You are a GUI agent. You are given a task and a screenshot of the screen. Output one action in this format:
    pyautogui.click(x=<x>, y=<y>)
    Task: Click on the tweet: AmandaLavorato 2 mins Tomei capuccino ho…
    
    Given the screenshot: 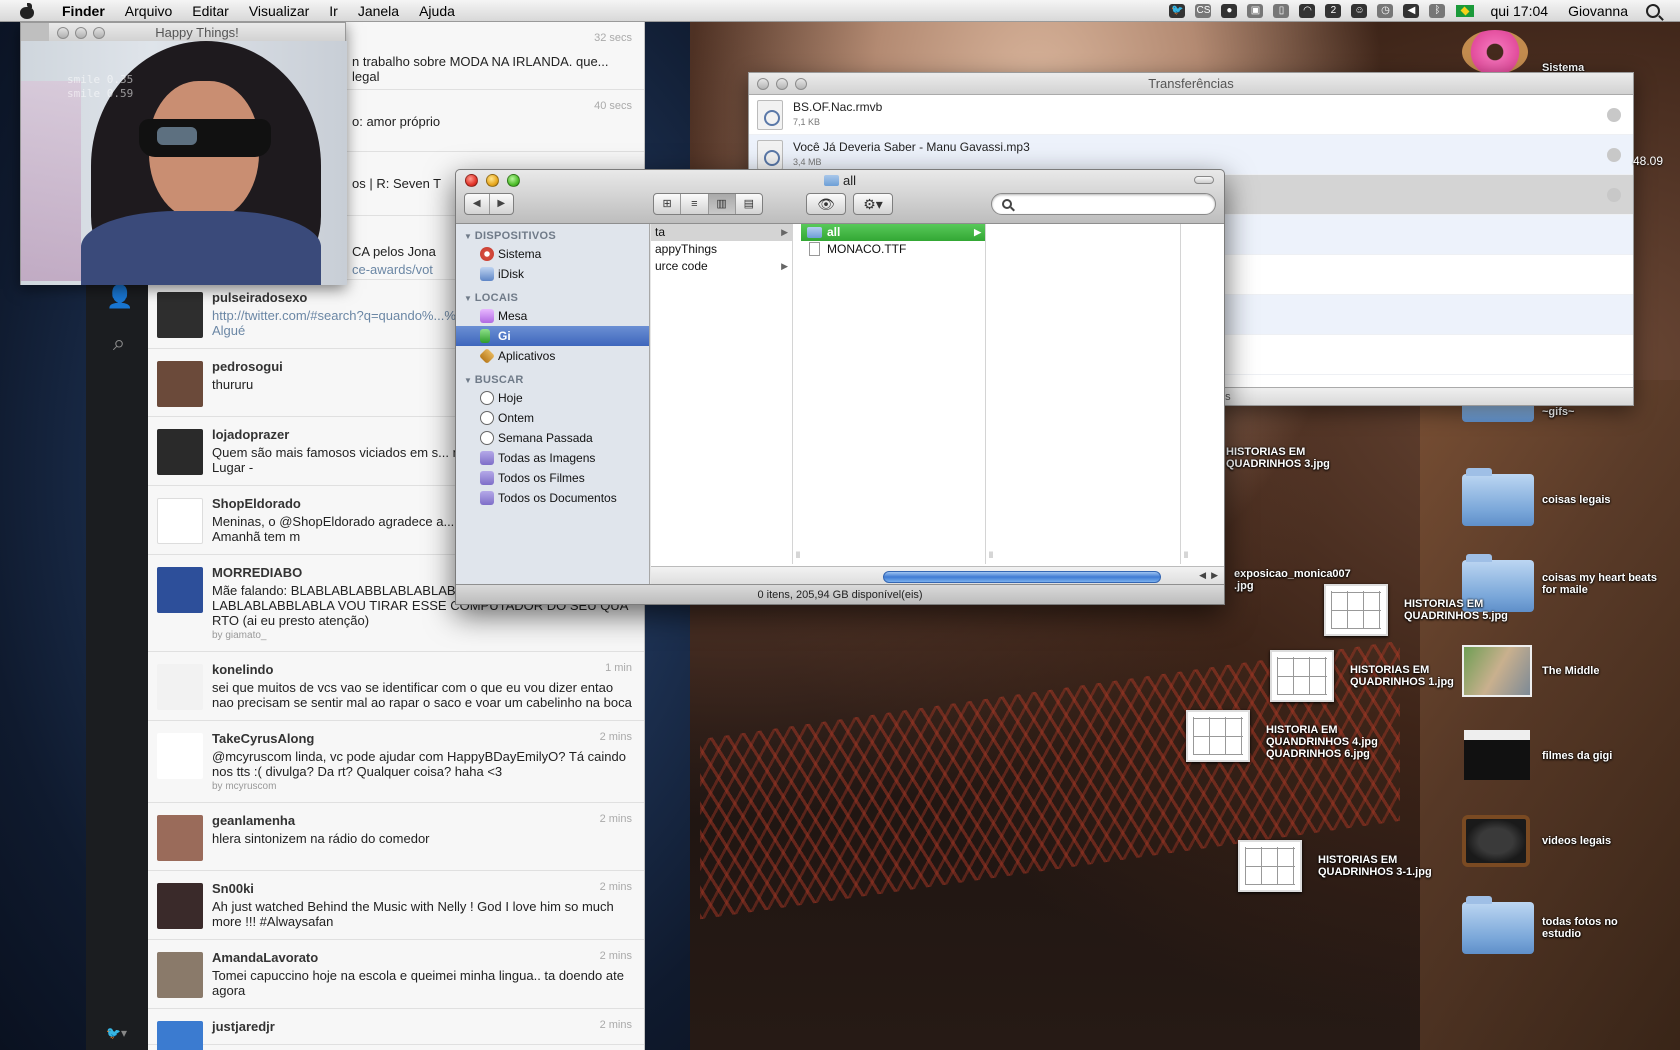 What is the action you would take?
    pyautogui.click(x=396, y=974)
    